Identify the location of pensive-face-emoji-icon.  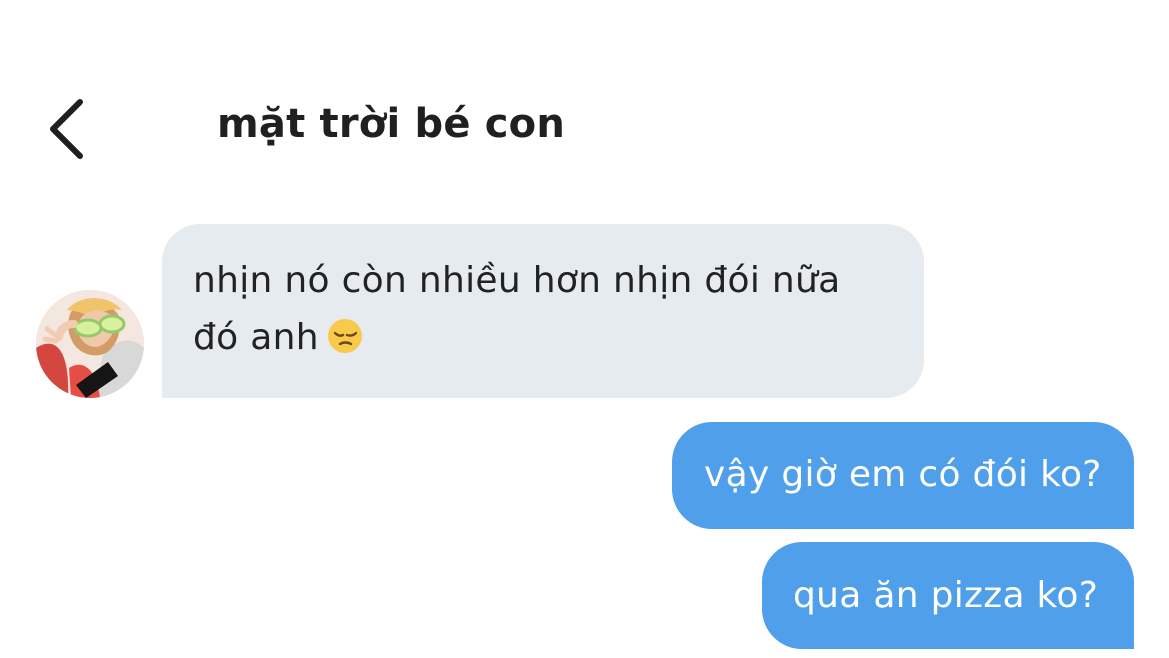
(345, 333).